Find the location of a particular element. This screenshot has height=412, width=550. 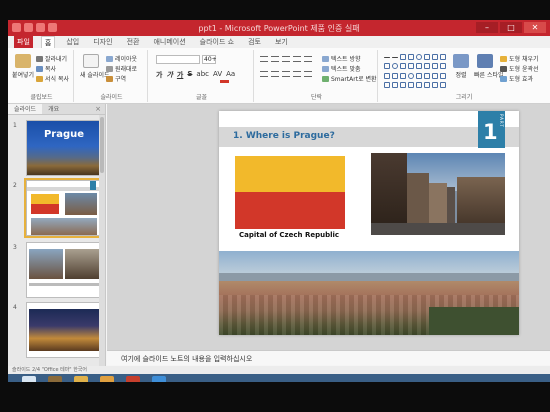

arrange-button: 정렬 is located at coordinates (461, 66).